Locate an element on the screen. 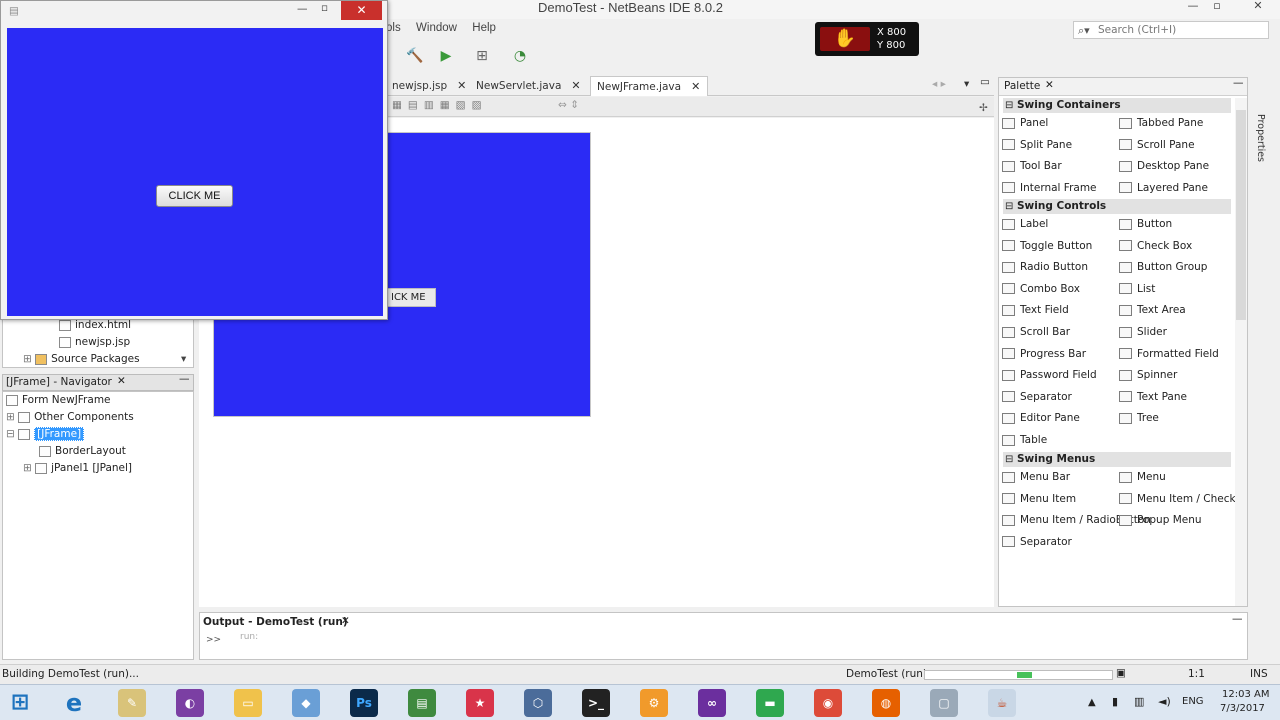  run-icon: ▶ is located at coordinates (446, 56).